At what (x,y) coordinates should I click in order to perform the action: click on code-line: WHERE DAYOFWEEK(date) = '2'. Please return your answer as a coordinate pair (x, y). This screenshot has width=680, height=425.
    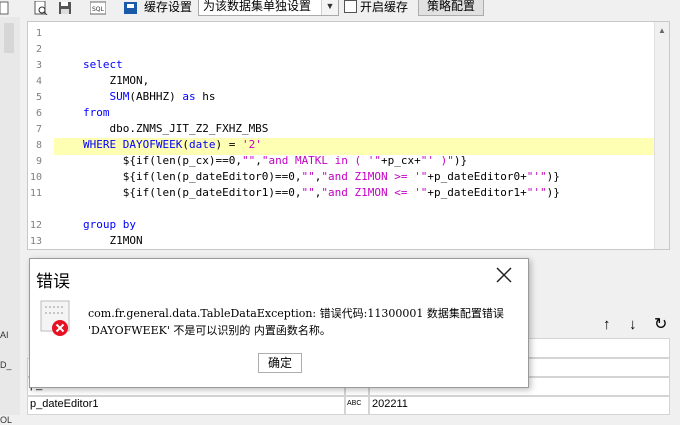
    Looking at the image, I should click on (172, 144).